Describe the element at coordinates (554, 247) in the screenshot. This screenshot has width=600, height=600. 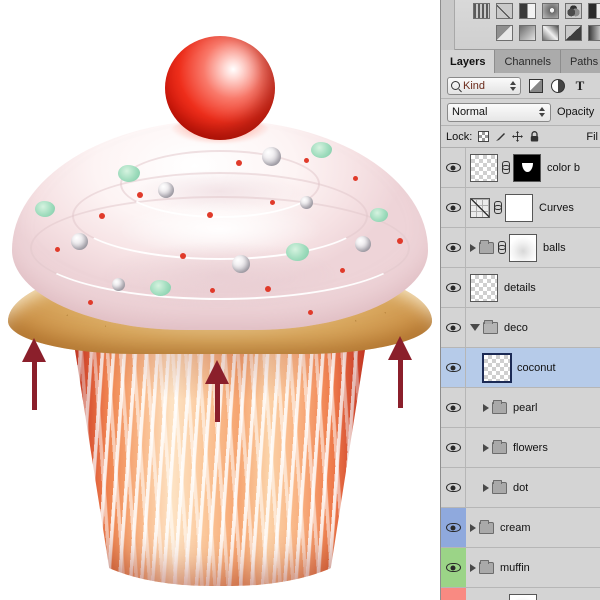
I see `layer-name: balls` at that location.